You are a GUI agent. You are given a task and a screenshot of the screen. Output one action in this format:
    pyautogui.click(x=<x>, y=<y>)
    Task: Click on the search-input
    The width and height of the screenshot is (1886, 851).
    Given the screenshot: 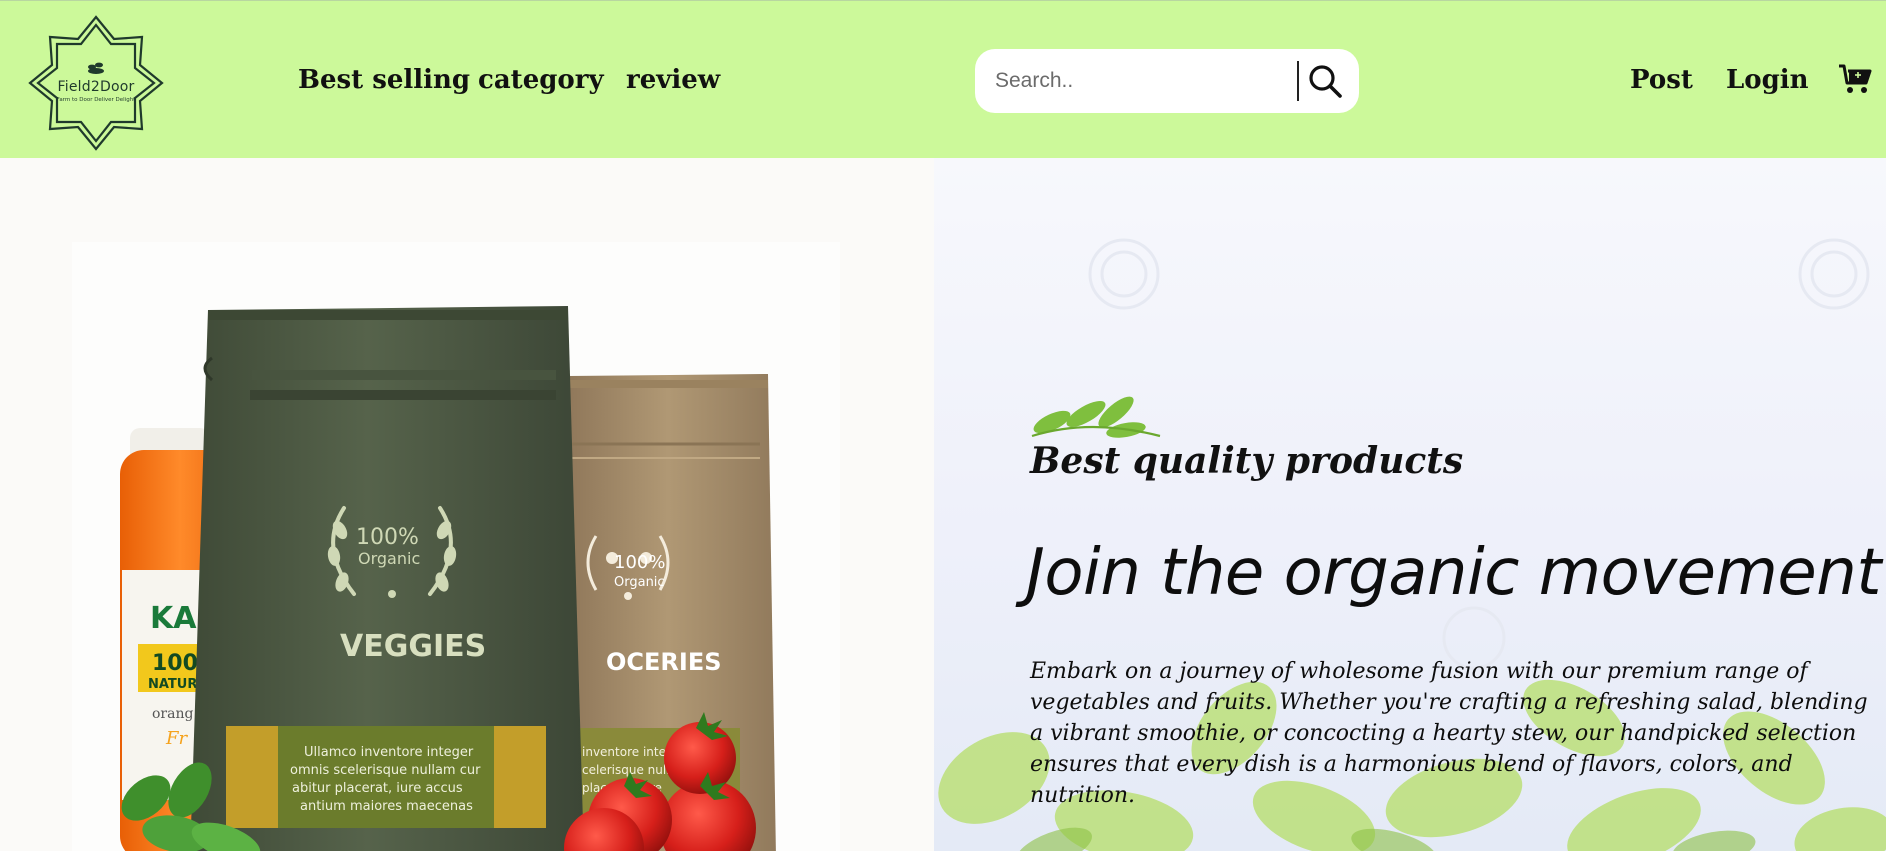 What is the action you would take?
    pyautogui.click(x=1130, y=81)
    